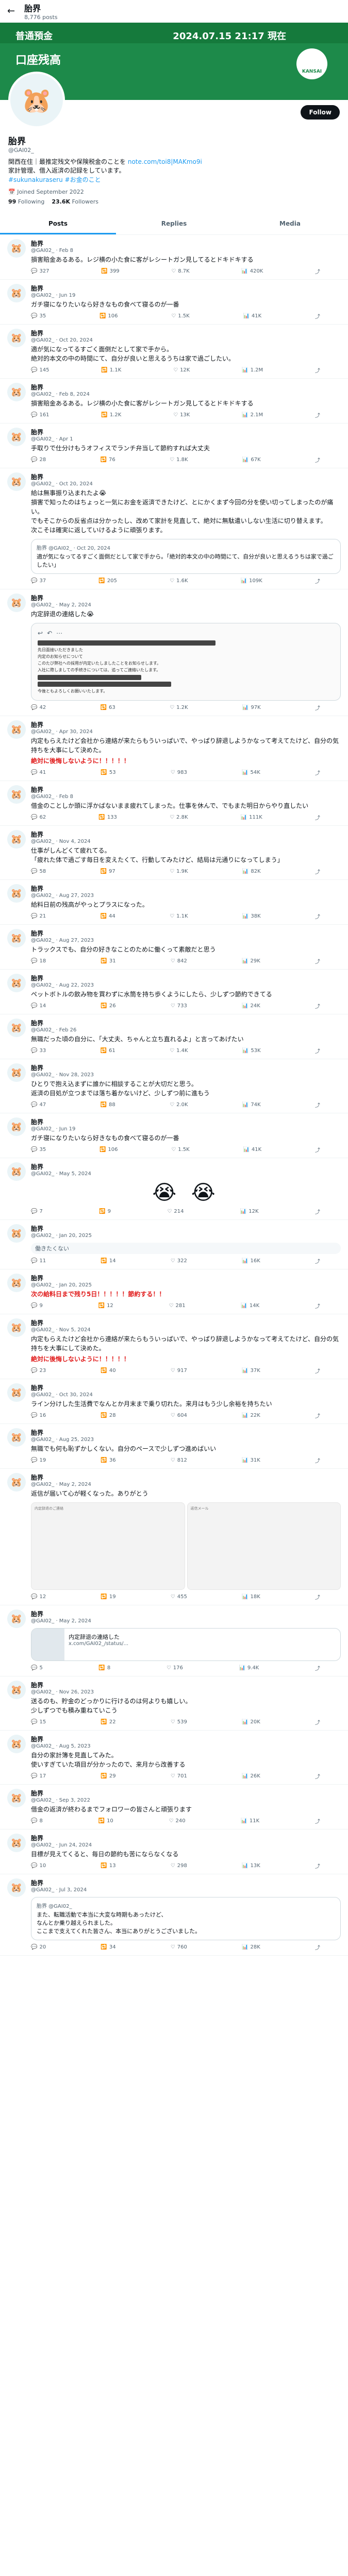  What do you see at coordinates (36, 100) in the screenshot?
I see `profile-avatar: 🐹` at bounding box center [36, 100].